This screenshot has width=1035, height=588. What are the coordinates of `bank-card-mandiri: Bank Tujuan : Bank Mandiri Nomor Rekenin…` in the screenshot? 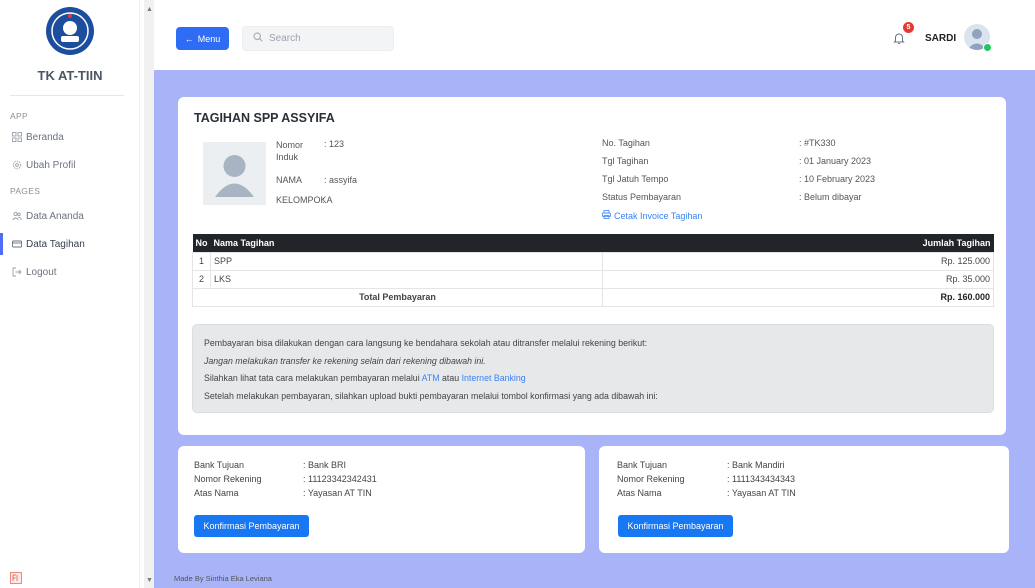 It's located at (804, 499).